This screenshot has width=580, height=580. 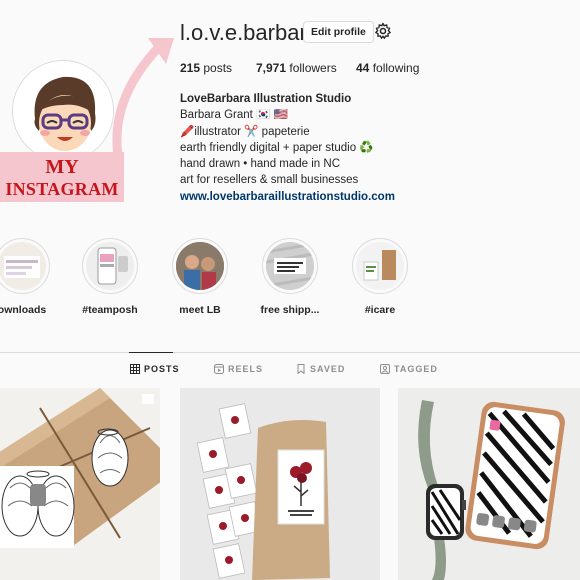 I want to click on tag-icon, so click(x=385, y=369).